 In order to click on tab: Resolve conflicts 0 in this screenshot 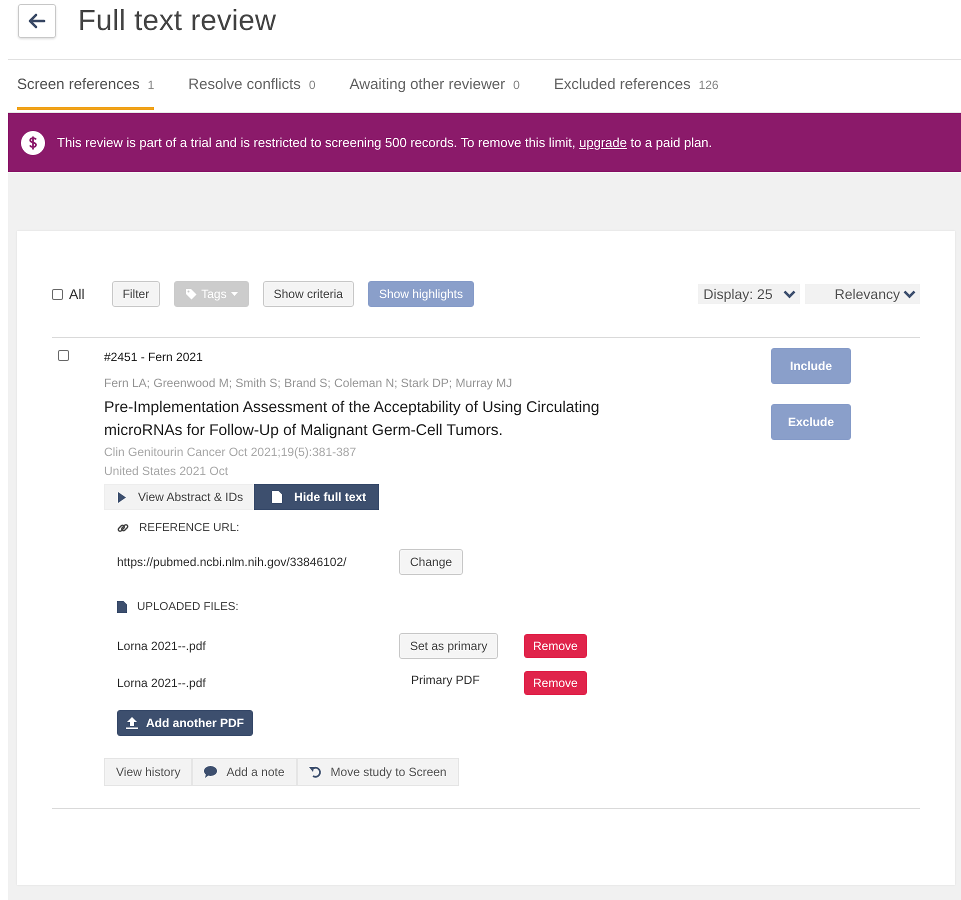, I will do `click(252, 85)`.